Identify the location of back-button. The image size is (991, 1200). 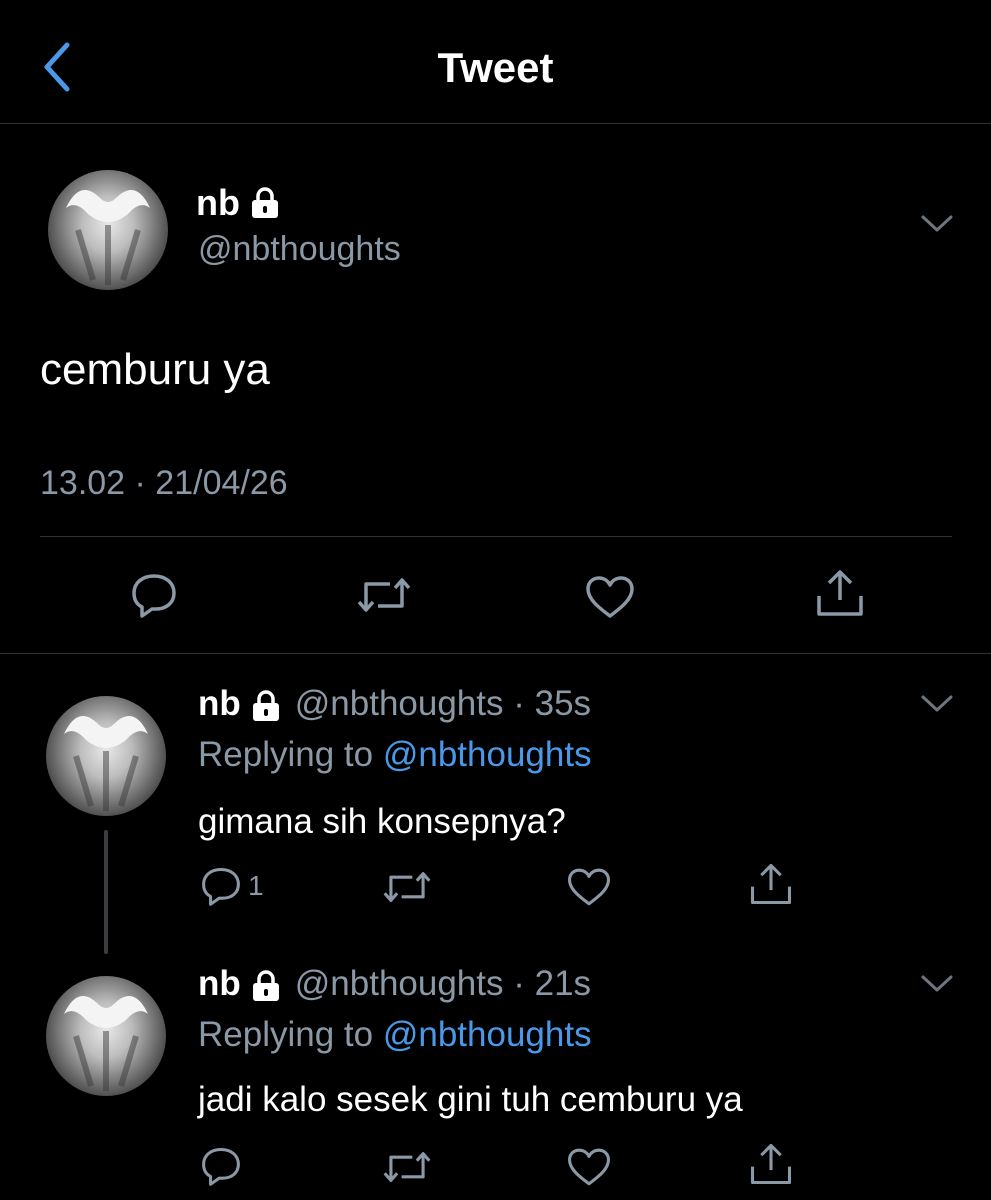
(56, 67).